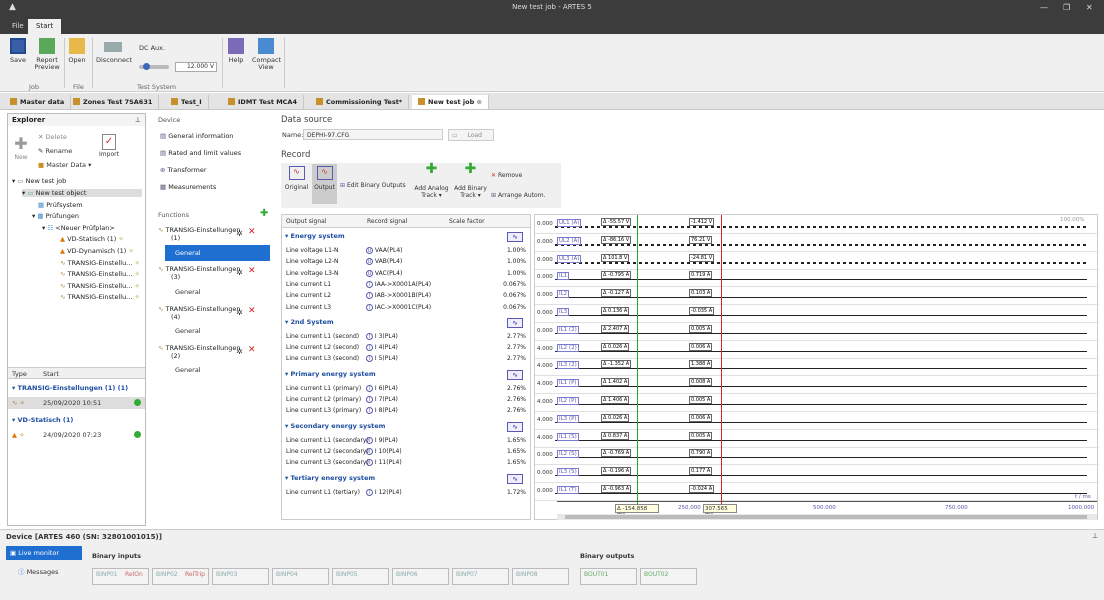 Image resolution: width=1104 pixels, height=600 pixels. Describe the element at coordinates (360, 102) in the screenshot. I see `tab-commissioning-test: Commissioning Test*` at that location.